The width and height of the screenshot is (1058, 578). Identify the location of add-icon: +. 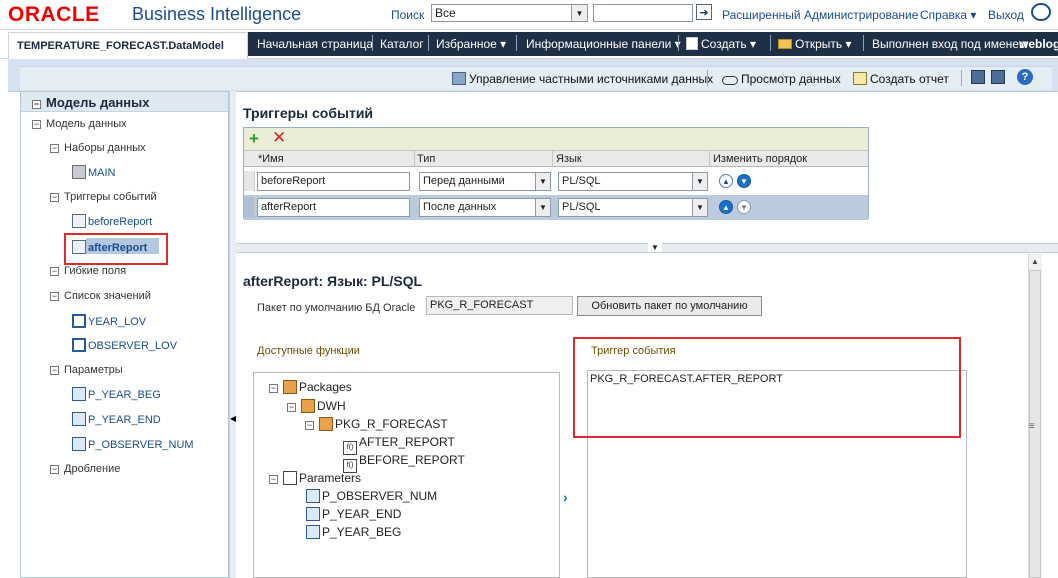
(254, 138).